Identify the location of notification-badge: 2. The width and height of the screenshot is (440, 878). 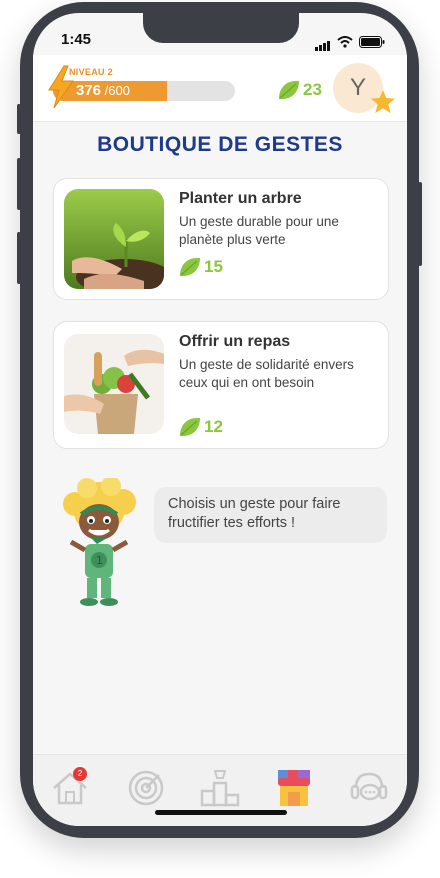
(80, 774).